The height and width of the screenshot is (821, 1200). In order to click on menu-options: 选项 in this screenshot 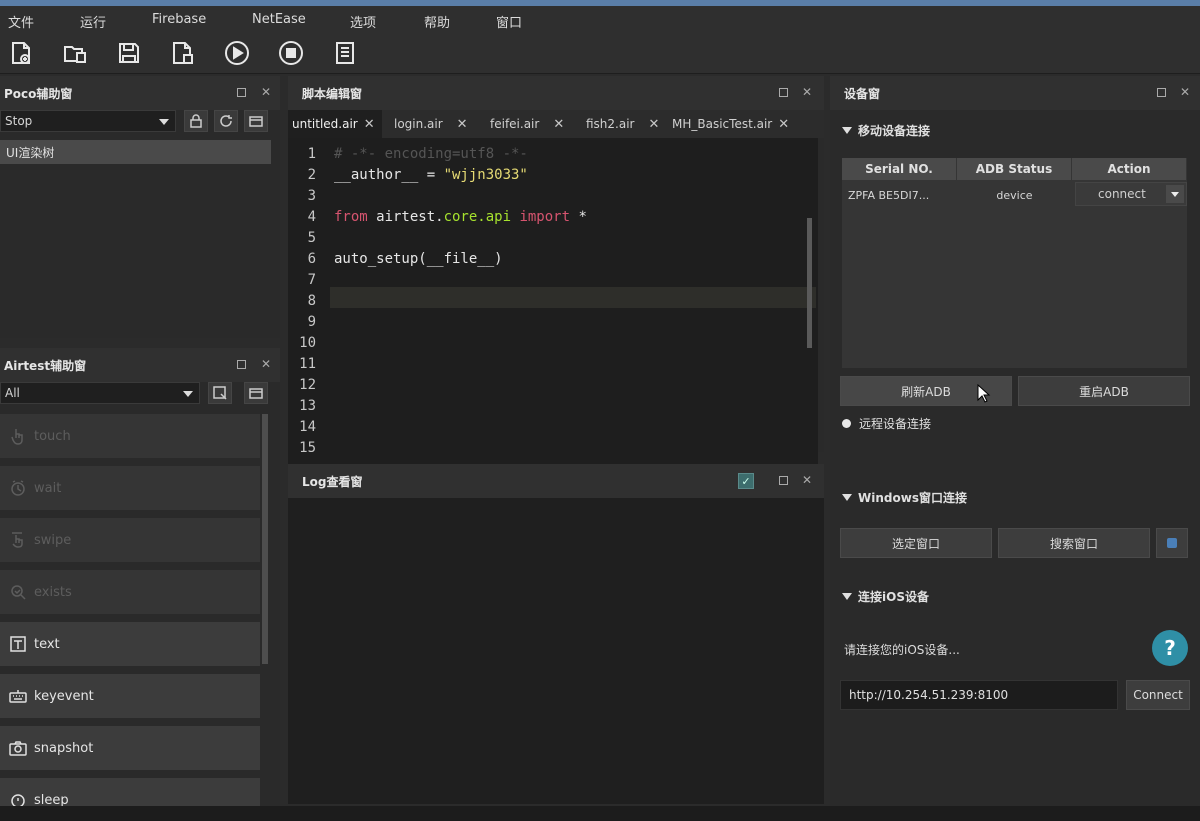, I will do `click(363, 21)`.